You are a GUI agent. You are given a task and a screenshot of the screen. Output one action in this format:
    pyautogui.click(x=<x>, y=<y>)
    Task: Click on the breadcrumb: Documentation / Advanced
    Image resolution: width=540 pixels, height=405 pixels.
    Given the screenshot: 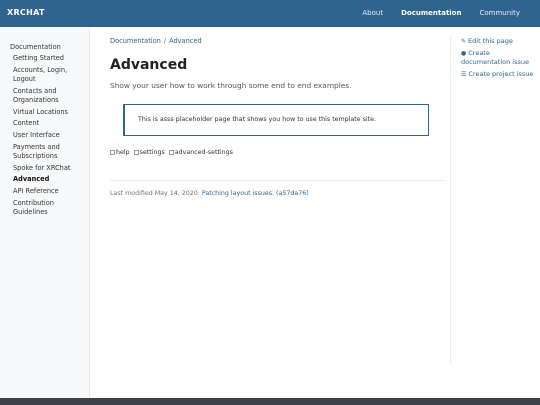 What is the action you would take?
    pyautogui.click(x=277, y=41)
    